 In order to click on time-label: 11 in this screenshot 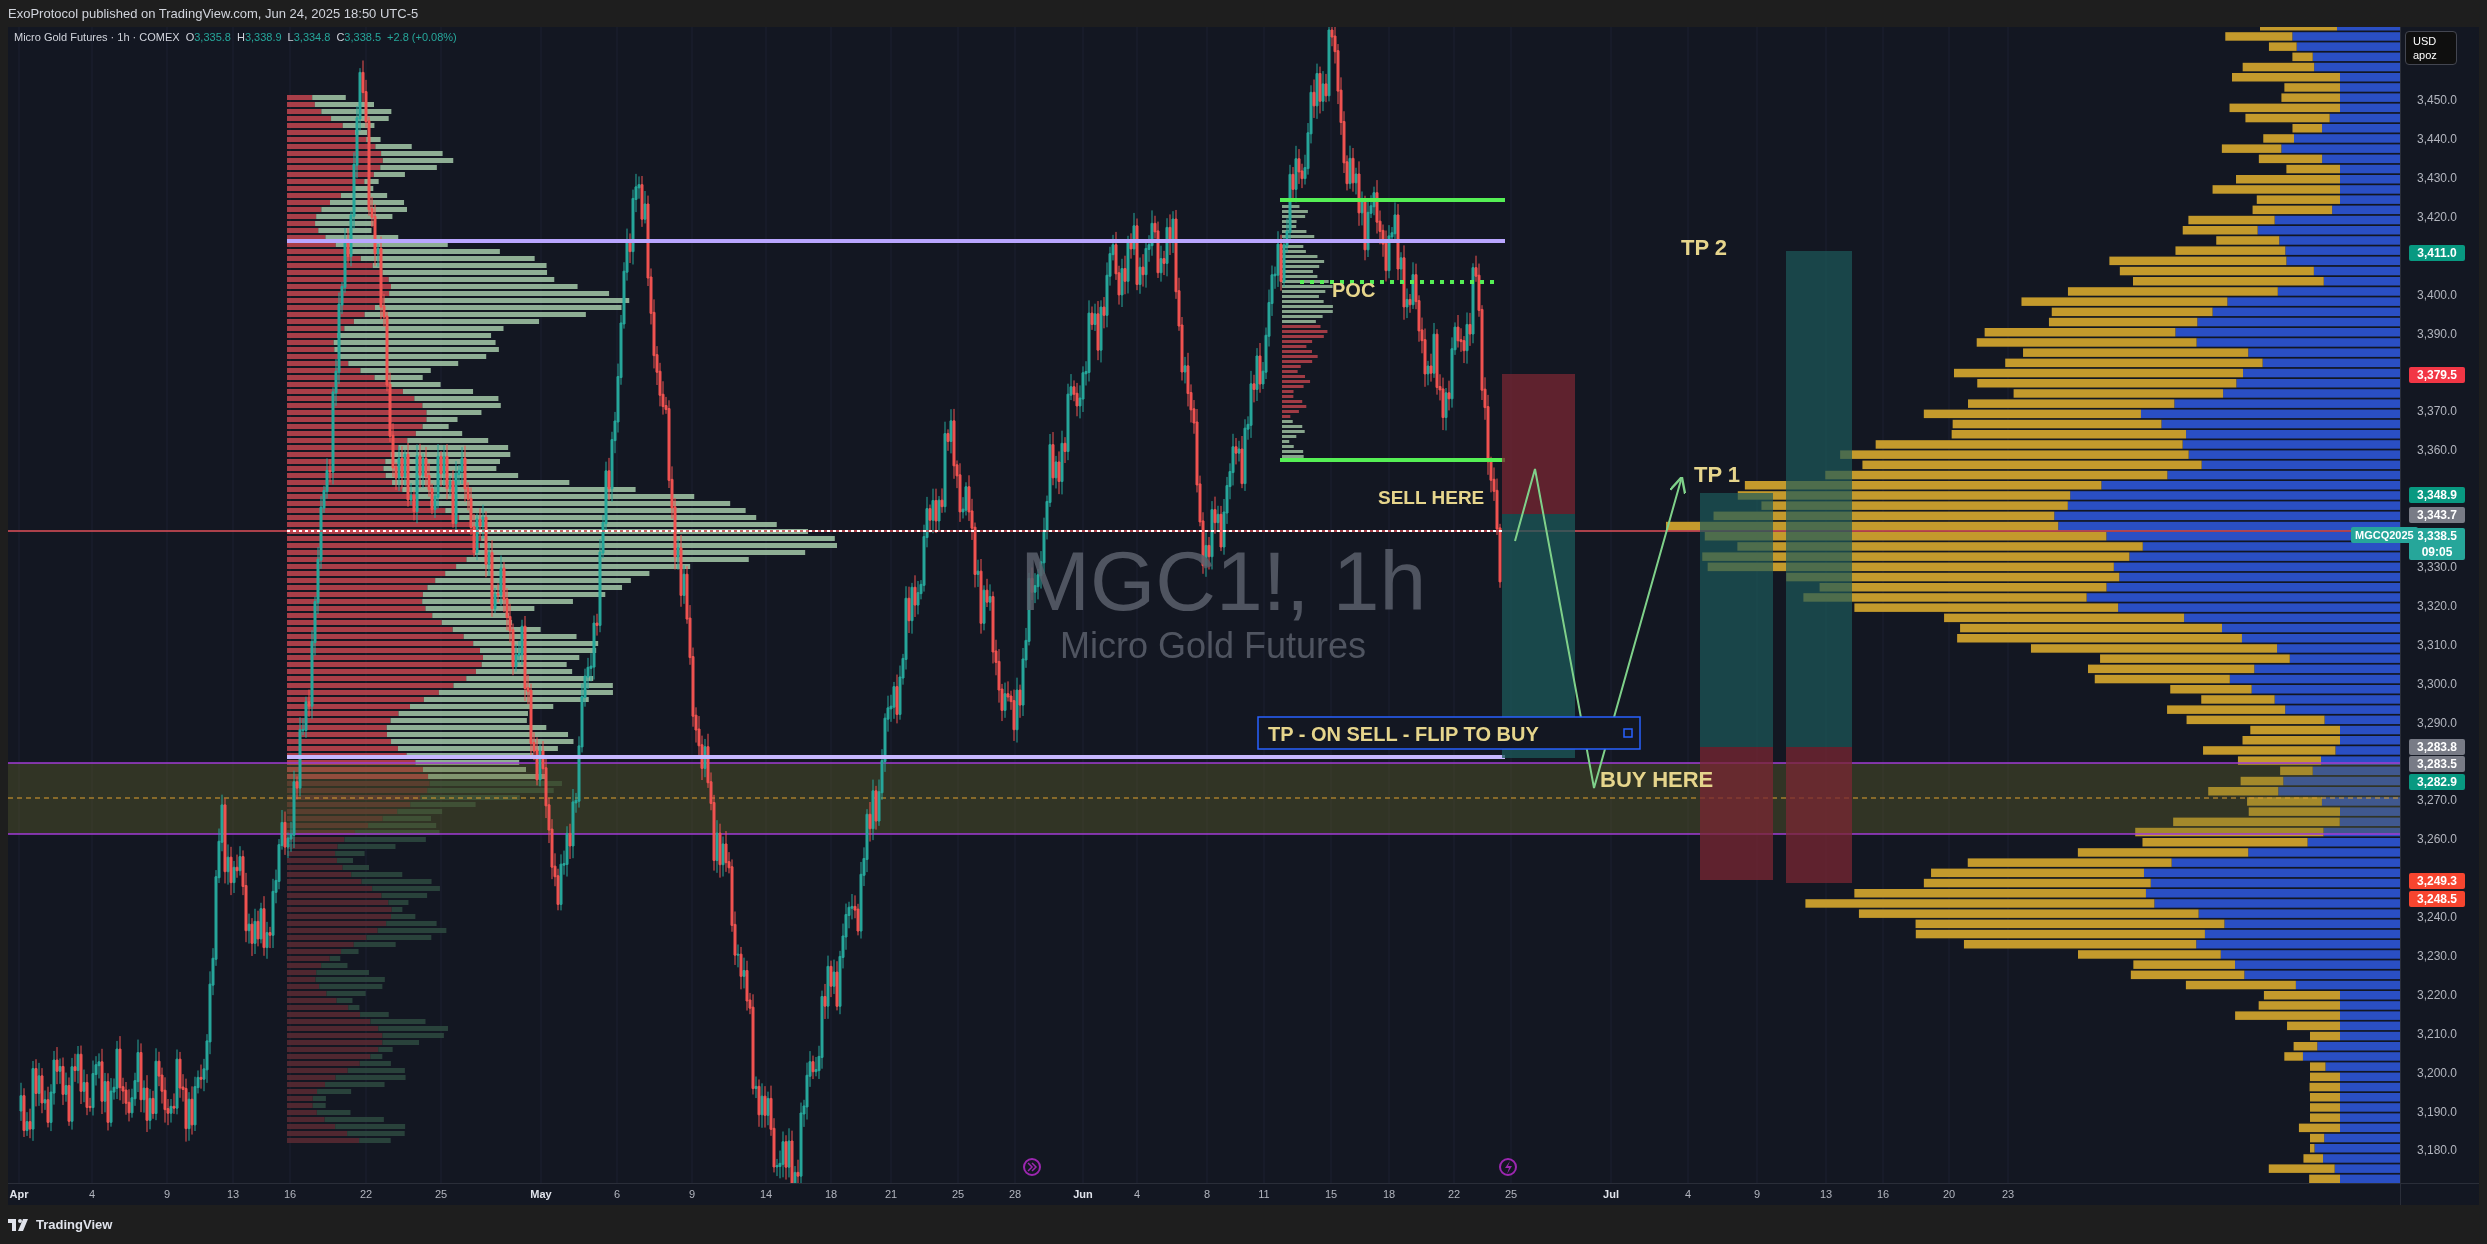, I will do `click(1264, 1194)`.